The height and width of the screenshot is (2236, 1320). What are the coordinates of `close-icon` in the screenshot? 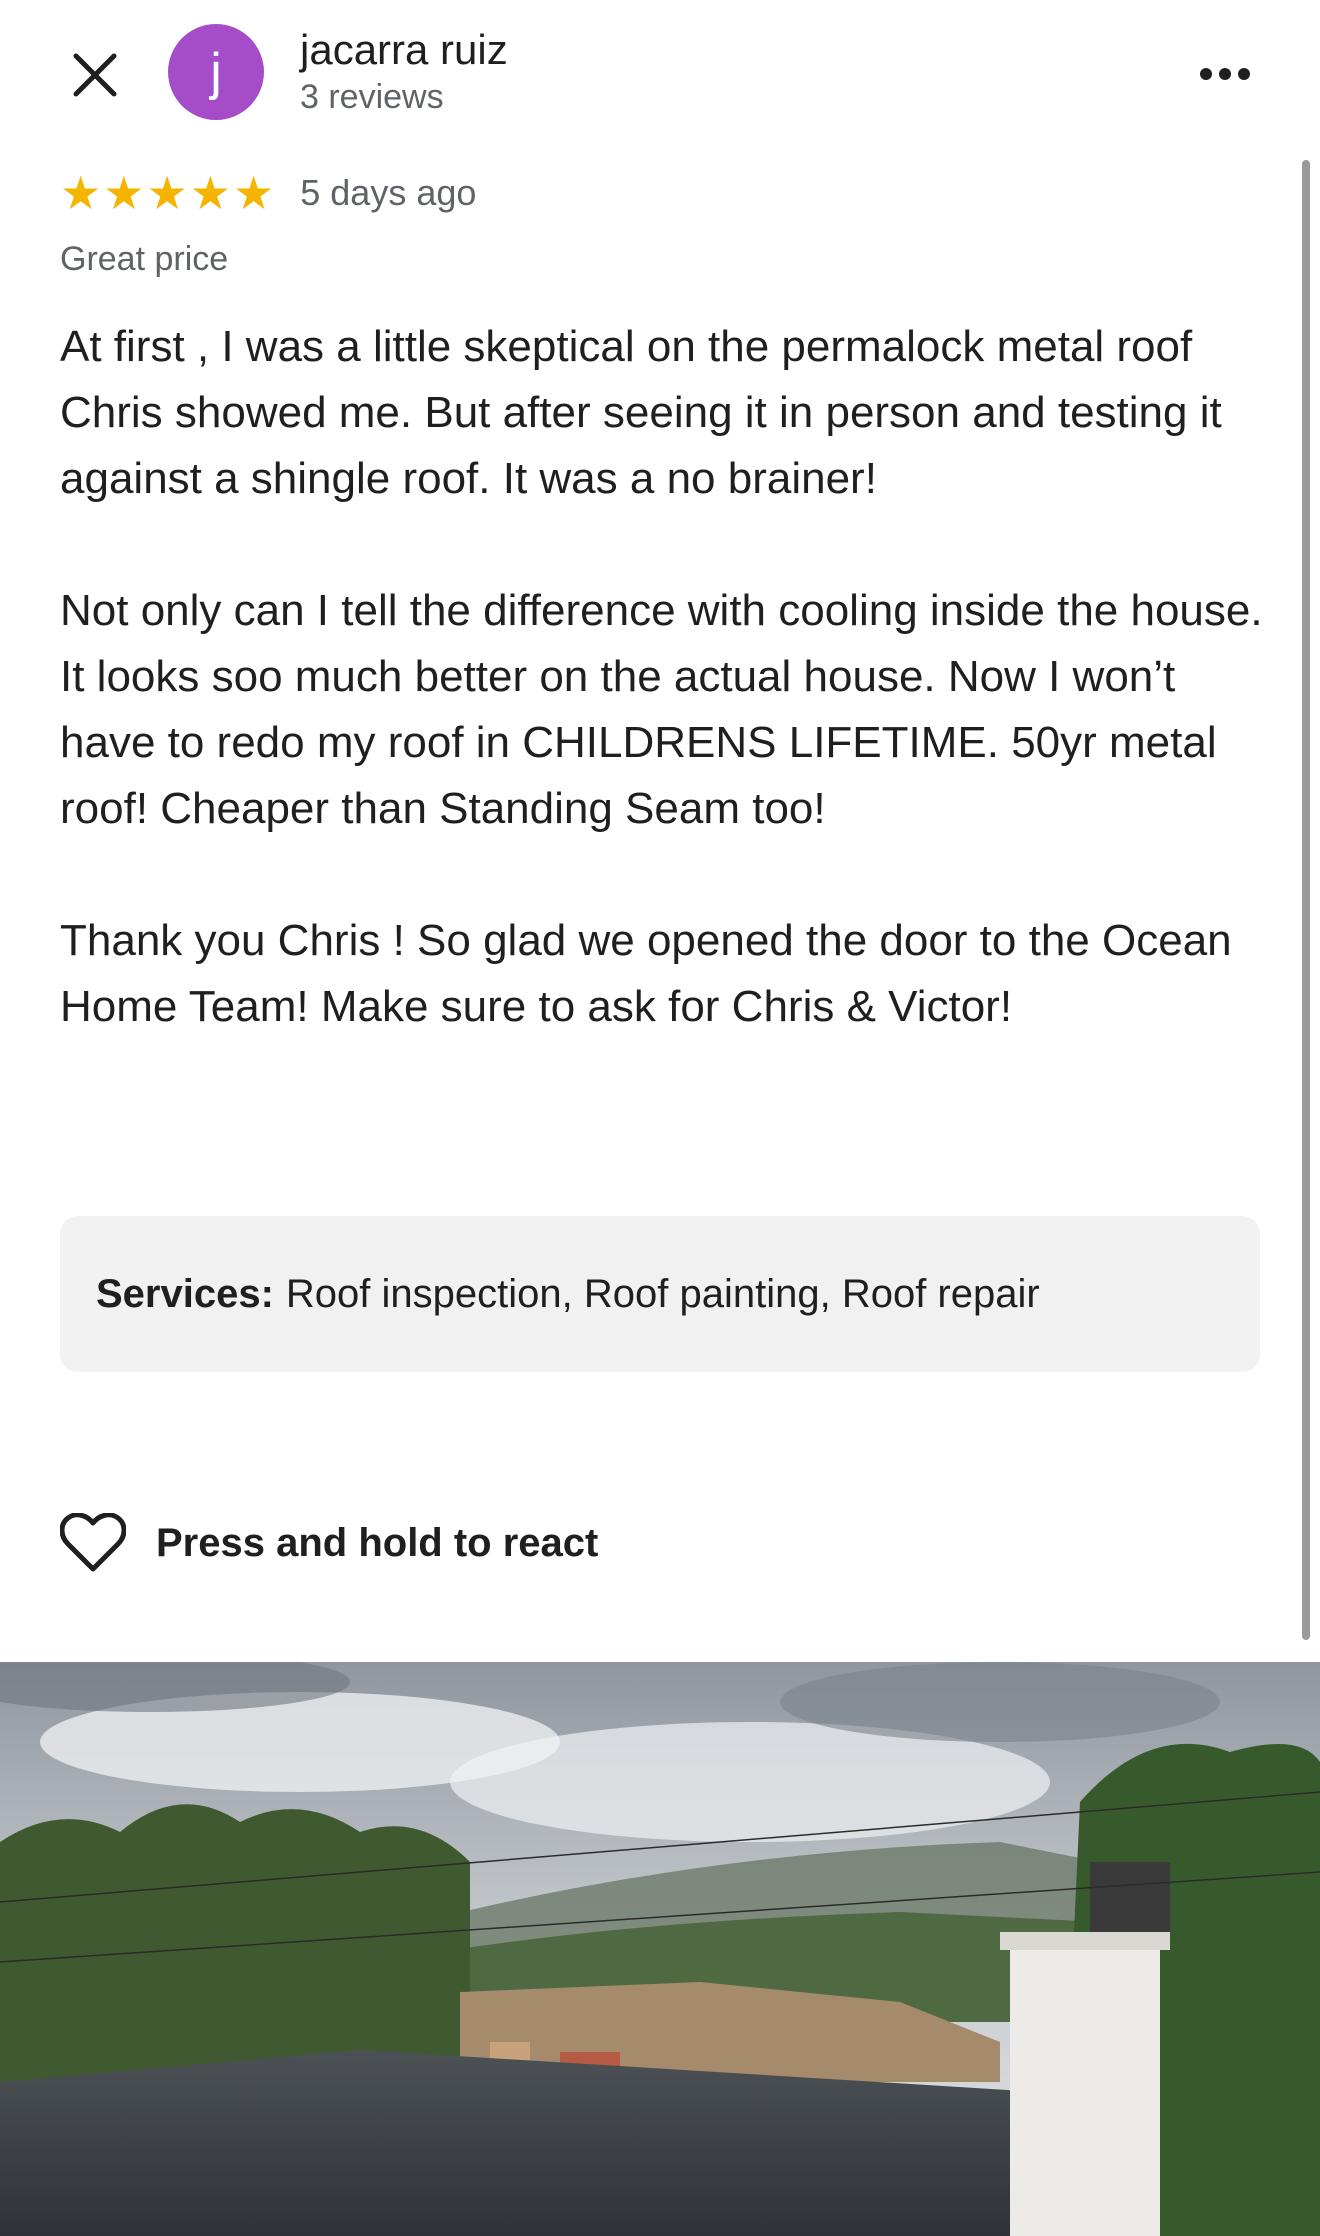 It's located at (95, 75).